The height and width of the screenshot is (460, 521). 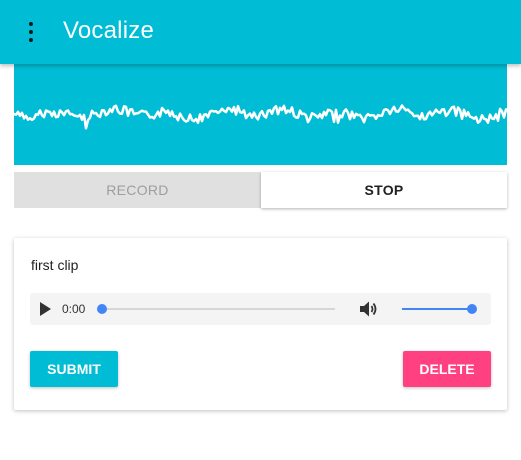 What do you see at coordinates (108, 30) in the screenshot?
I see `app-title: Vocalize` at bounding box center [108, 30].